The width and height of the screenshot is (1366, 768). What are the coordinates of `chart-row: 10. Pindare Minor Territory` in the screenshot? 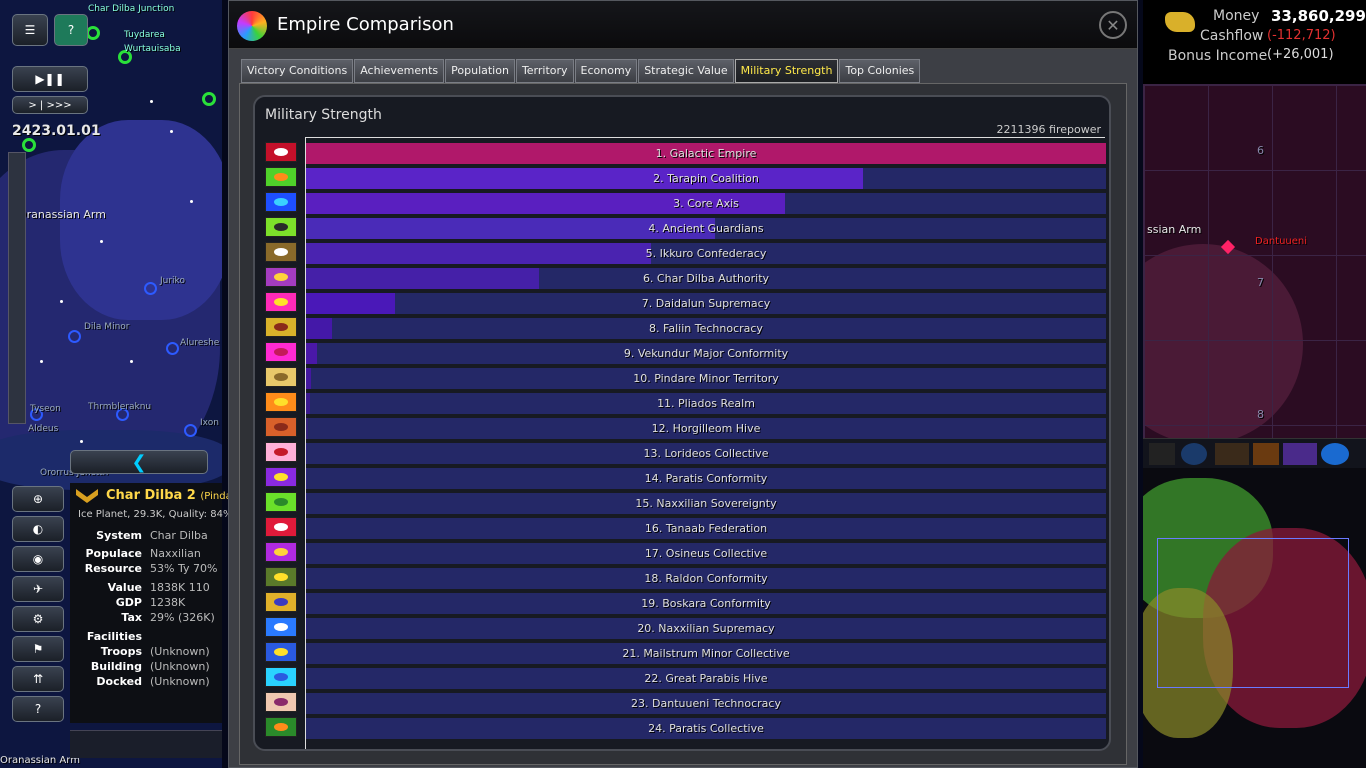 It's located at (706, 378).